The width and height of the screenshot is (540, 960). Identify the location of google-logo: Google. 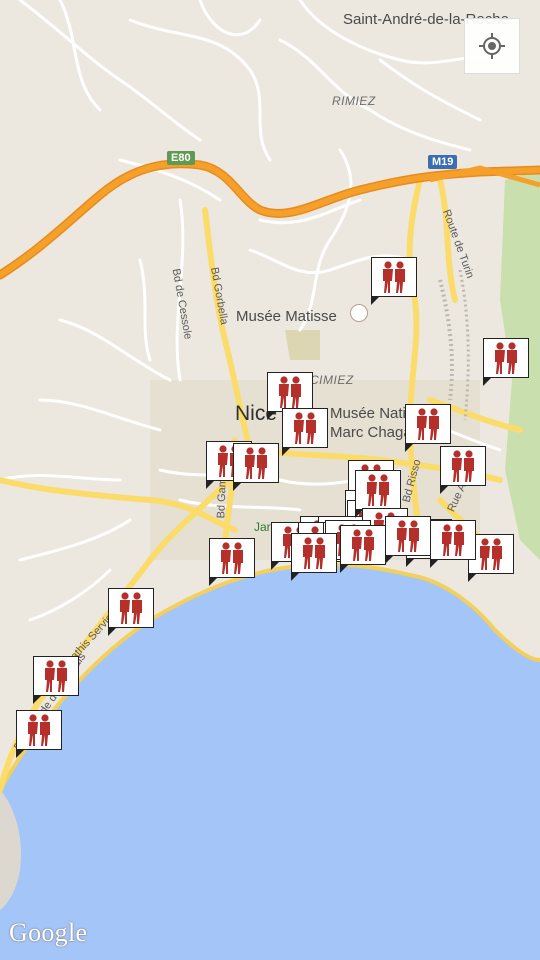
(48, 932).